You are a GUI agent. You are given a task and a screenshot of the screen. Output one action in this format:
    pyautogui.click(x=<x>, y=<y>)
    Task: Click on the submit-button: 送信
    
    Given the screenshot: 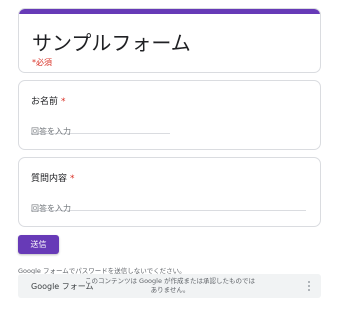 What is the action you would take?
    pyautogui.click(x=38, y=244)
    